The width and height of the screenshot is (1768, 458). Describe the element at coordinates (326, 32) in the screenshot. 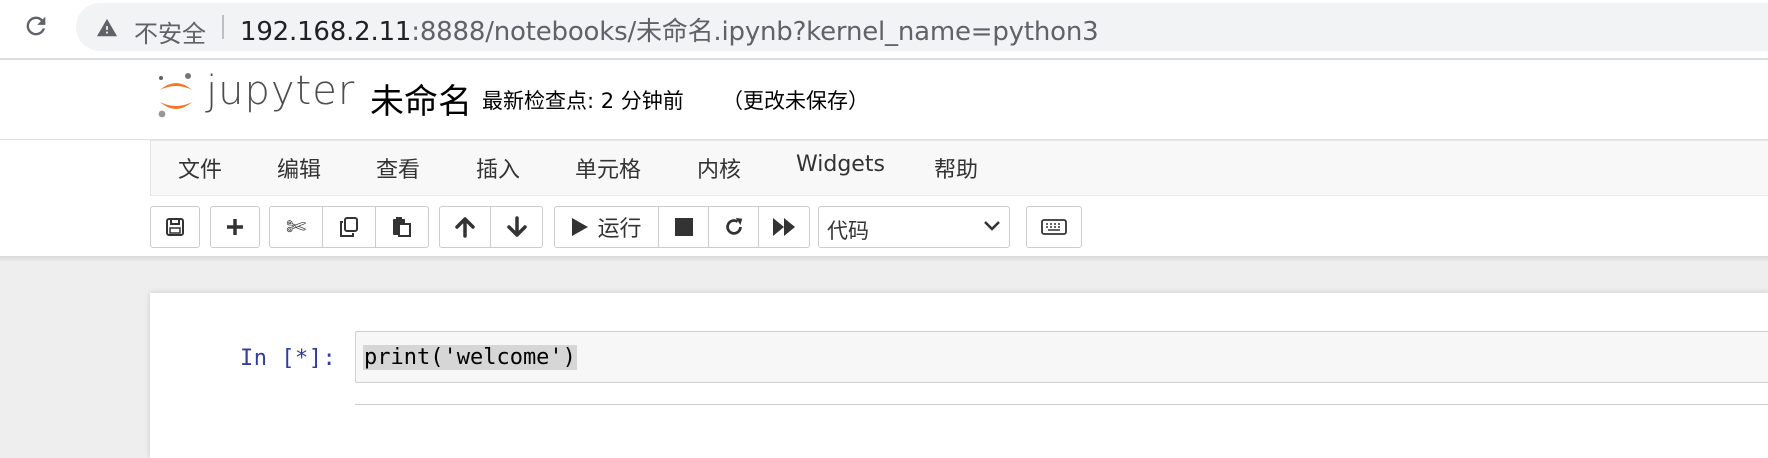

I see `url-host: 192.168.2.11` at that location.